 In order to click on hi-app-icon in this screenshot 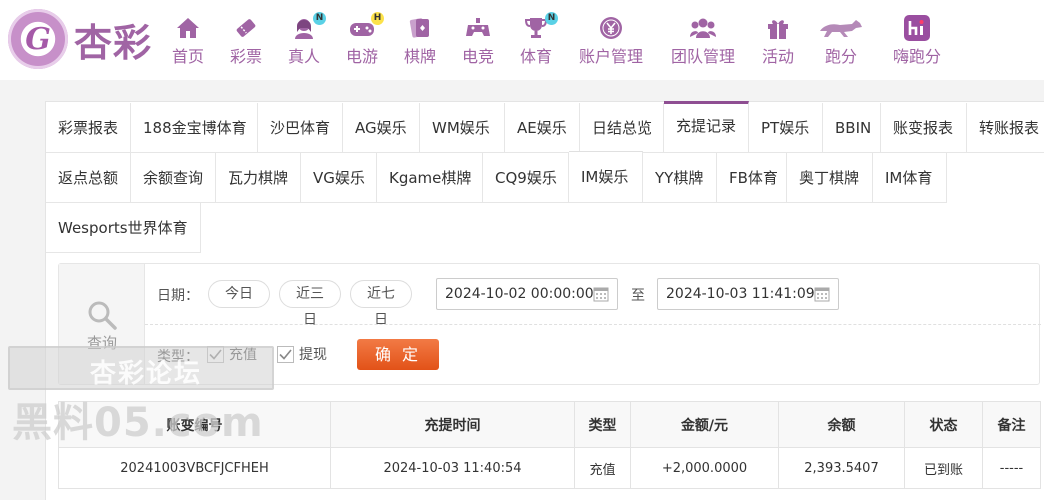, I will do `click(917, 28)`.